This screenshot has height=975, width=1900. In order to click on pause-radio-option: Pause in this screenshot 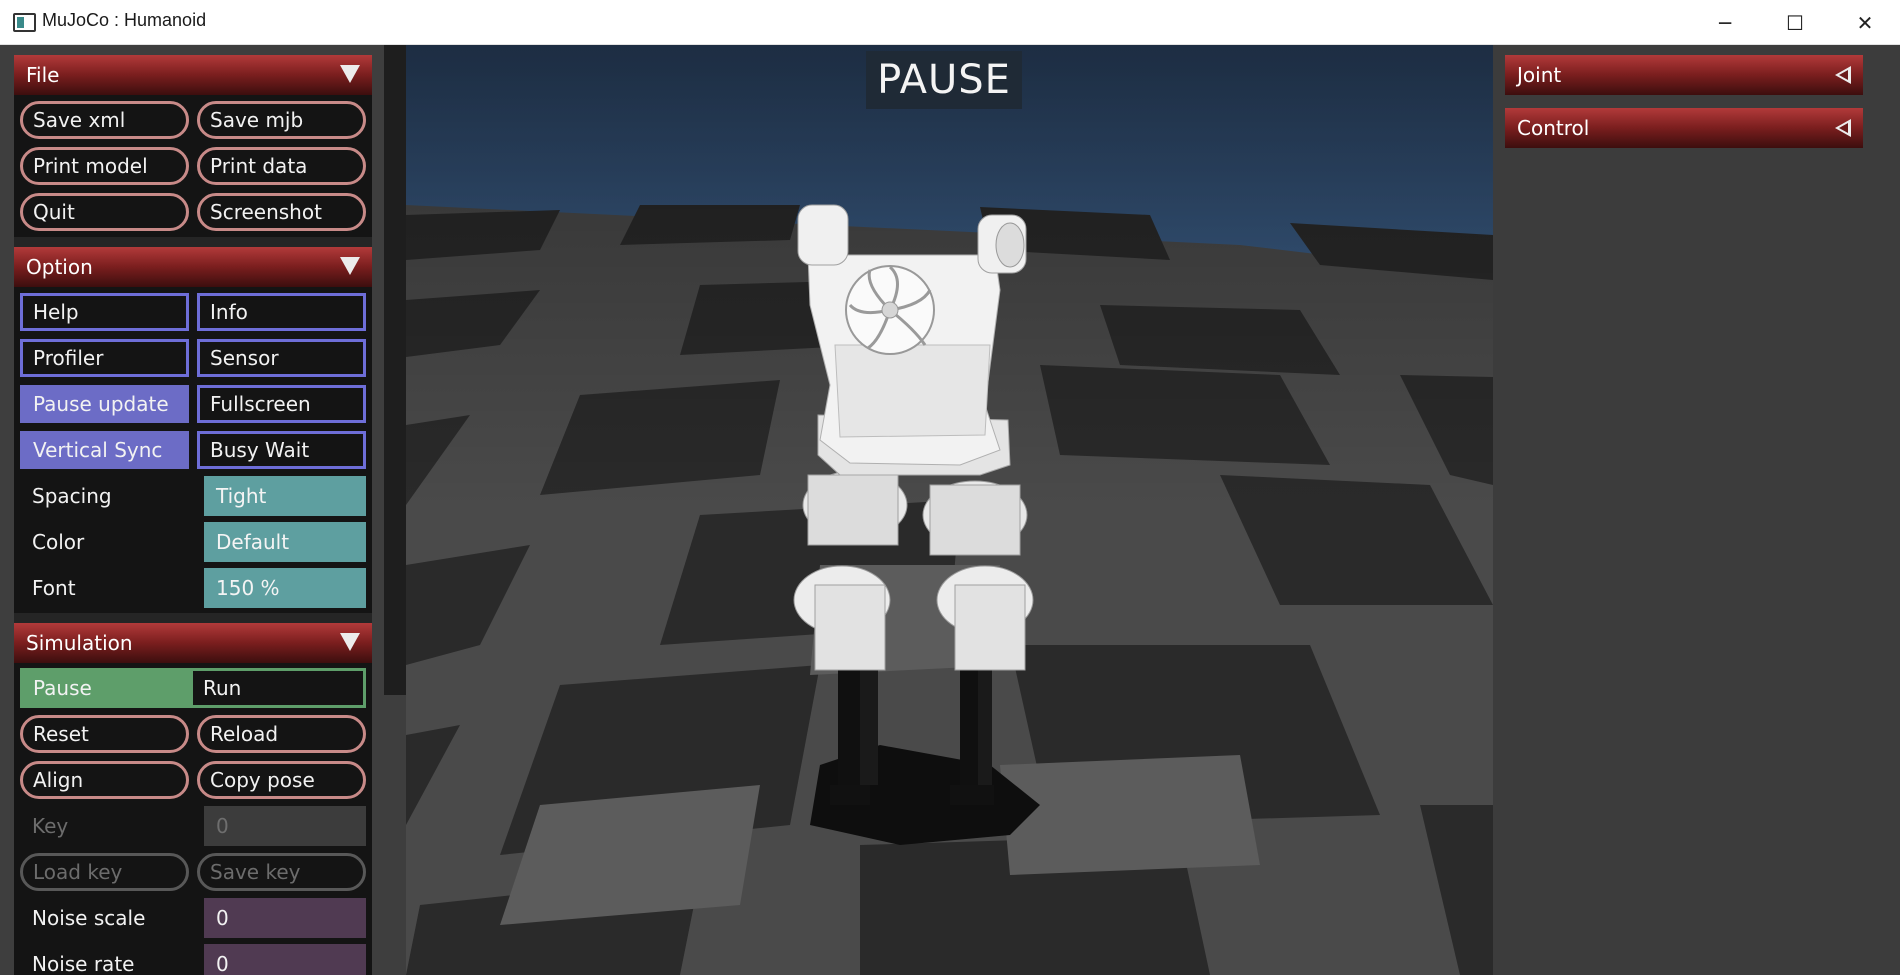, I will do `click(108, 688)`.